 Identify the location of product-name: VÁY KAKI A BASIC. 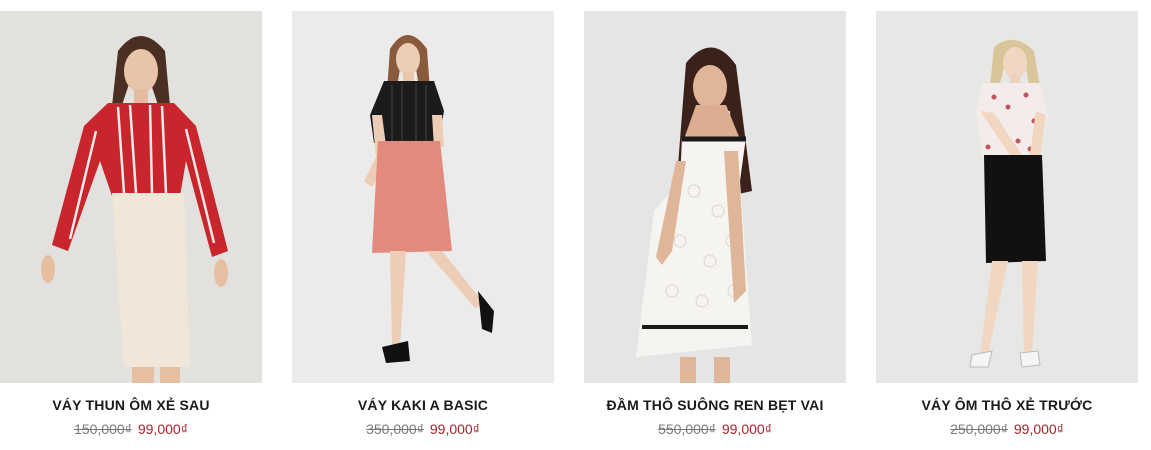
(423, 405).